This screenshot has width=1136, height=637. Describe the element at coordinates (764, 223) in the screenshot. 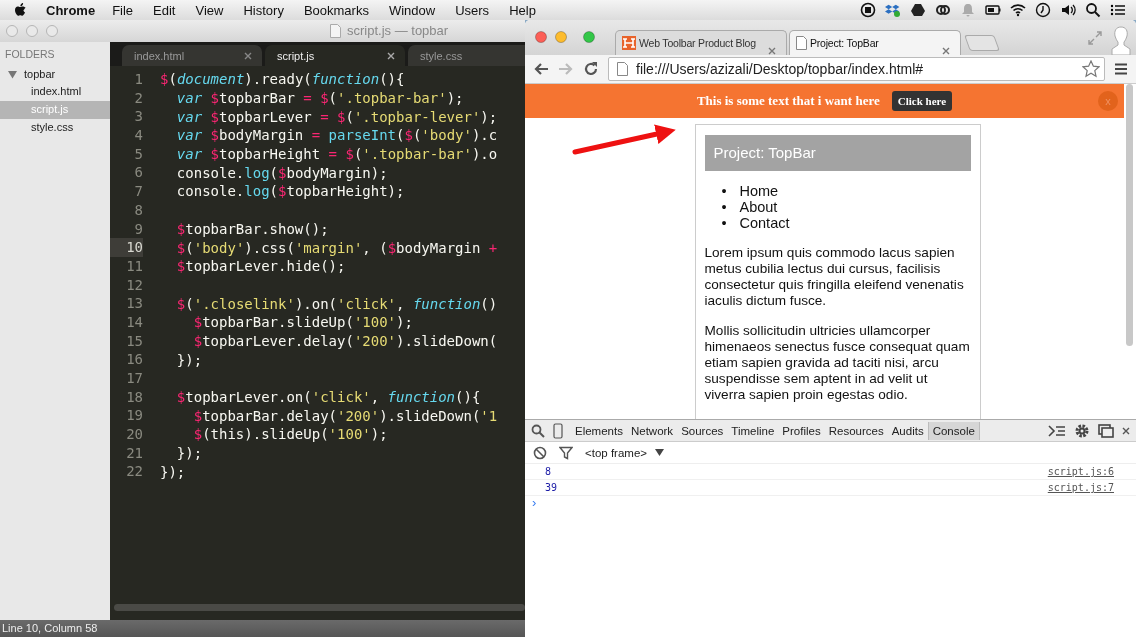

I see `nav-link: Contact` at that location.